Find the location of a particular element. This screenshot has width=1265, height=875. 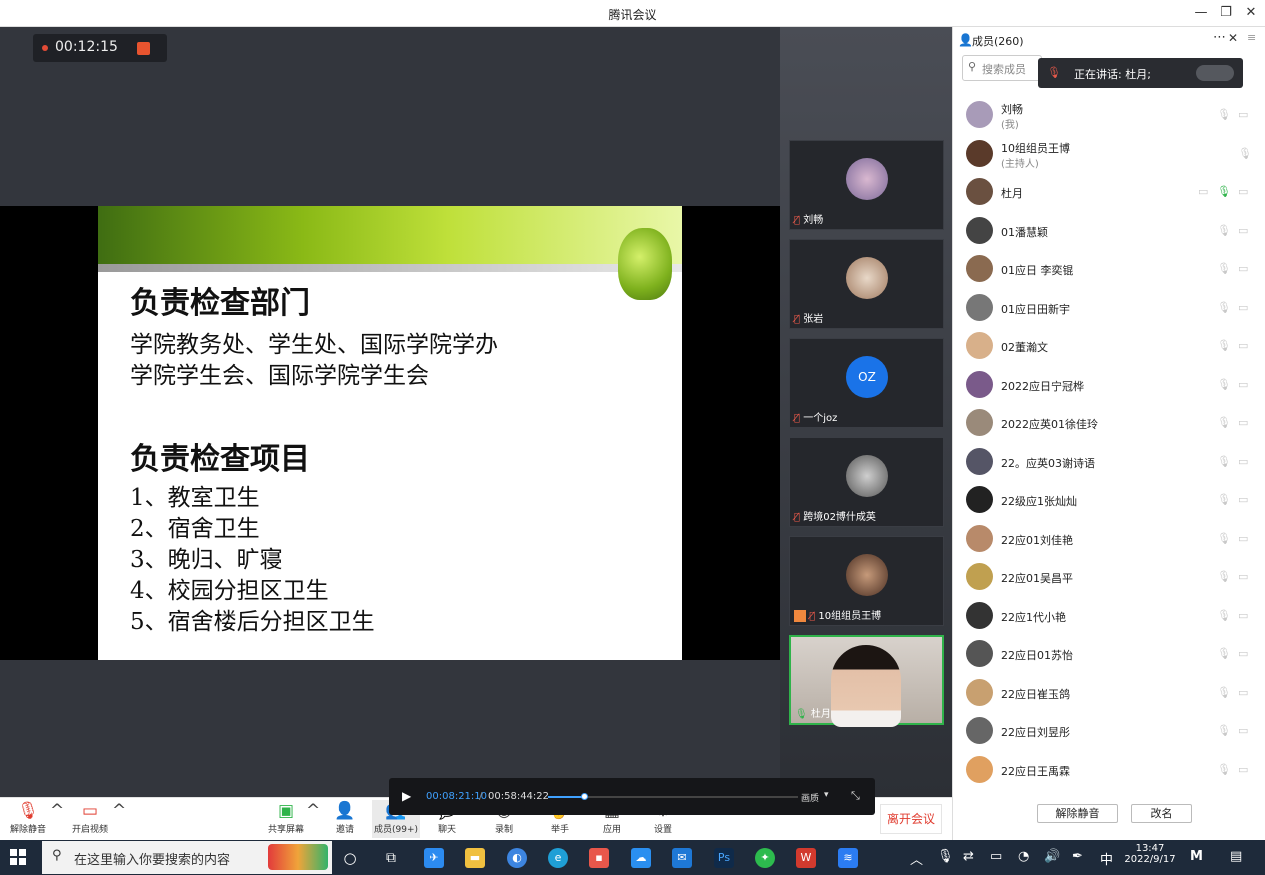

speaking-mic-icon: 🎙 is located at coordinates (1224, 191).